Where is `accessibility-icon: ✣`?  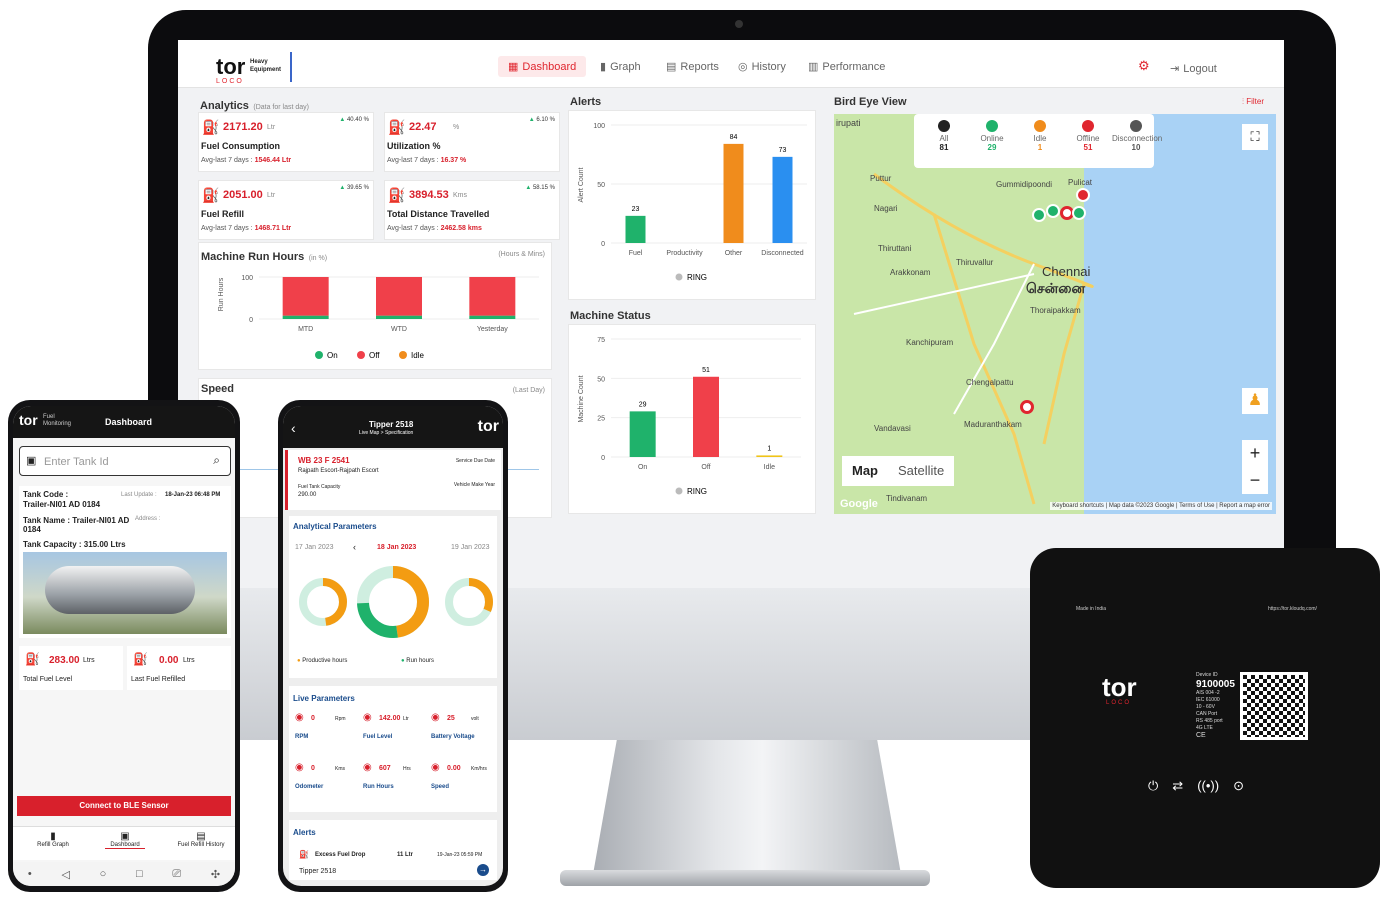
accessibility-icon: ✣ is located at coordinates (215, 874).